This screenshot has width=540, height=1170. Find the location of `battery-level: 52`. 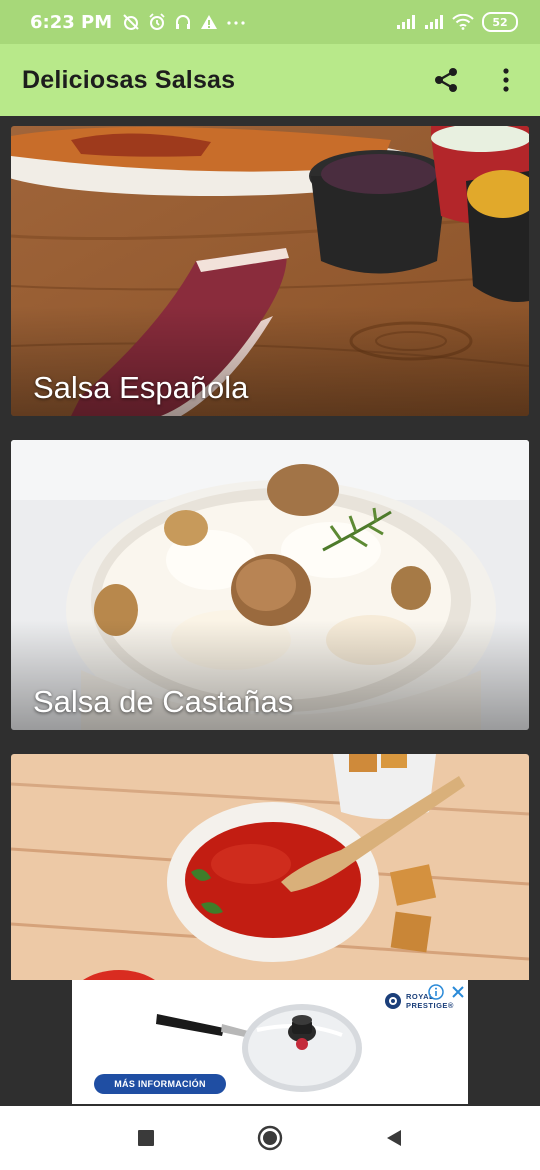

battery-level: 52 is located at coordinates (500, 22).